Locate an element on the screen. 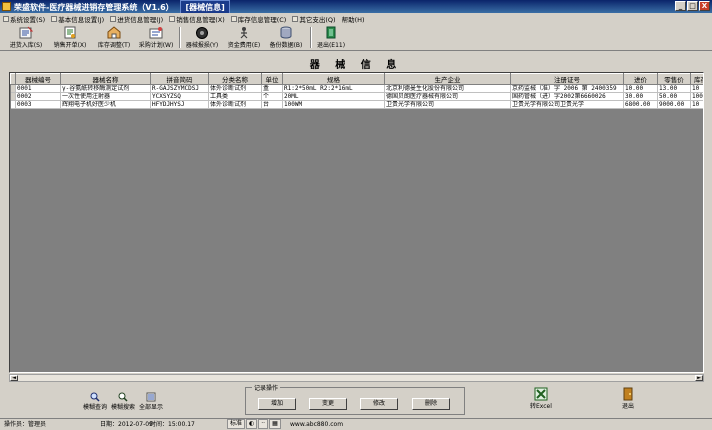 The width and height of the screenshot is (712, 430). ime-punct-icon: ·· is located at coordinates (263, 424).